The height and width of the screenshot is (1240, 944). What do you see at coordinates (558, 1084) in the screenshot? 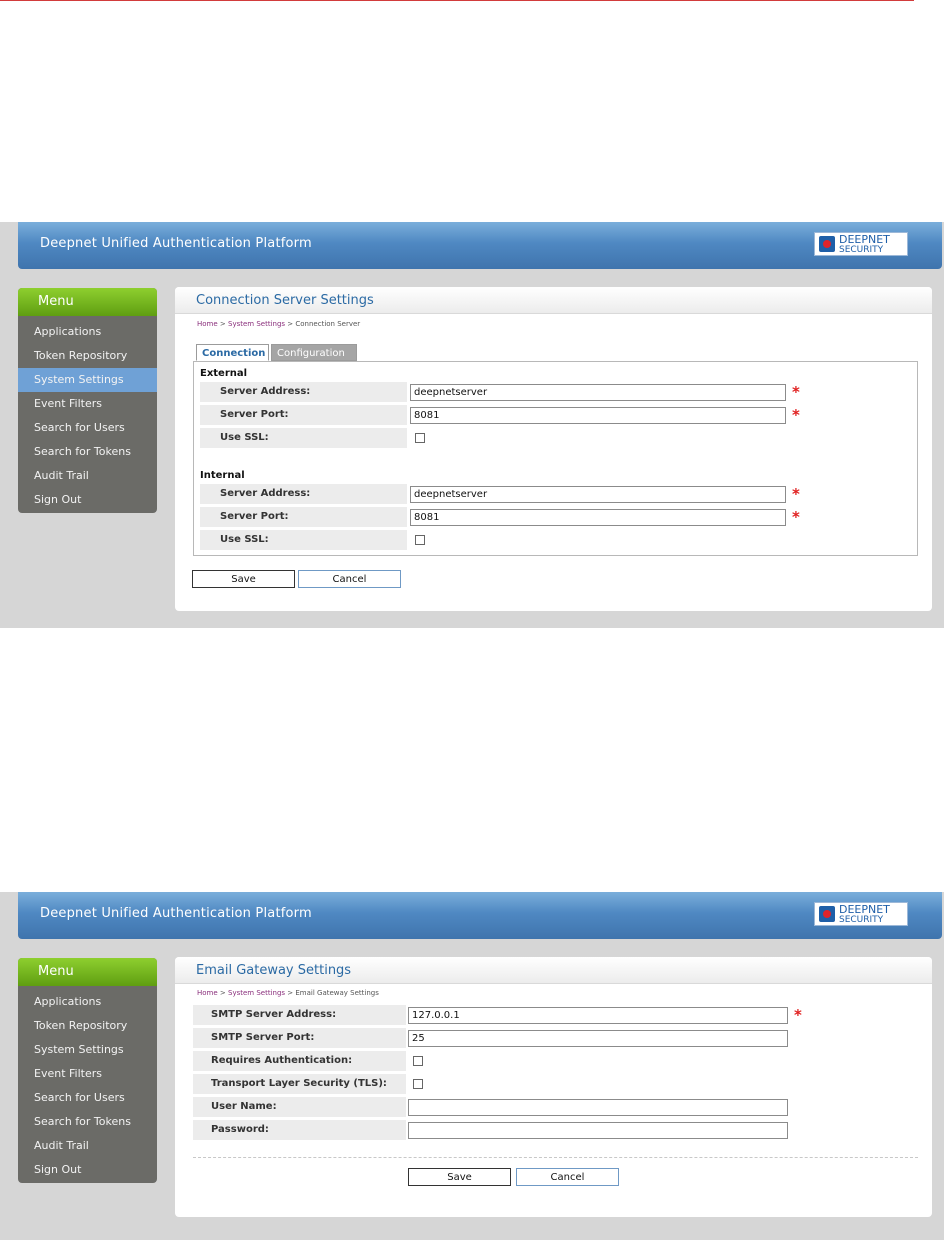
I see `row-tls: Transport Layer Security (TLS):` at bounding box center [558, 1084].